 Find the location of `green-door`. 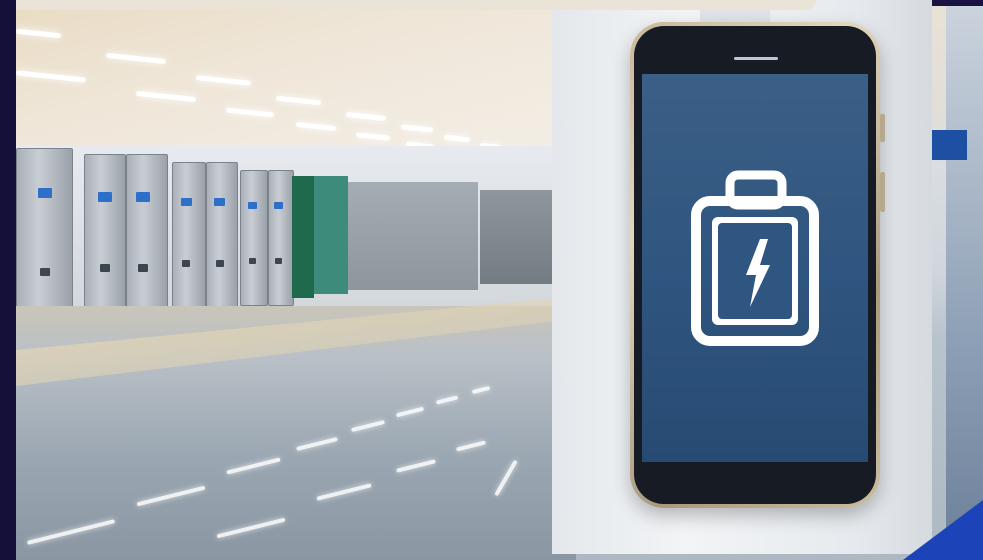

green-door is located at coordinates (303, 237).